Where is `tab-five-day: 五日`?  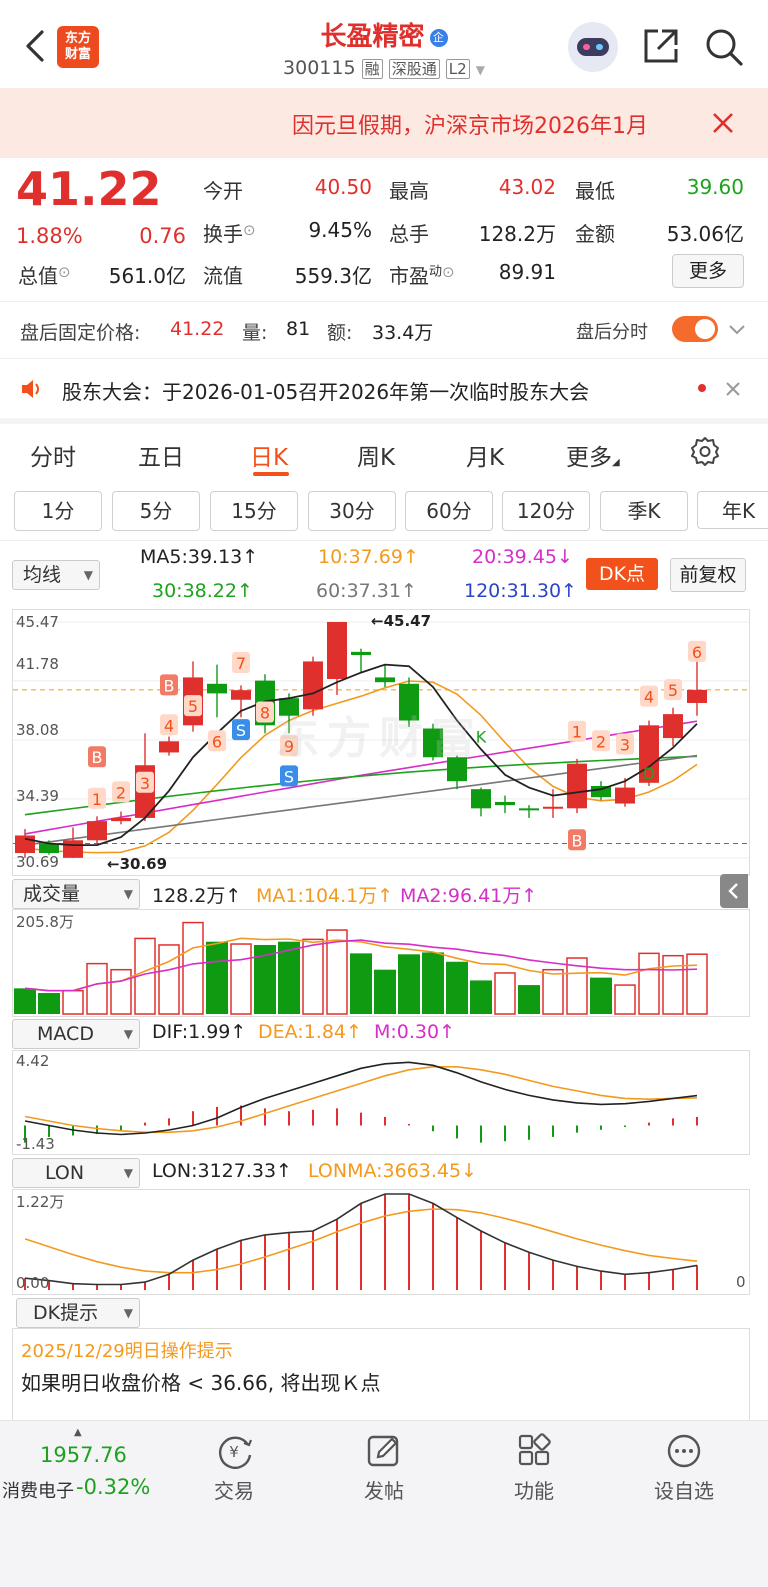
tab-five-day: 五日 is located at coordinates (161, 455).